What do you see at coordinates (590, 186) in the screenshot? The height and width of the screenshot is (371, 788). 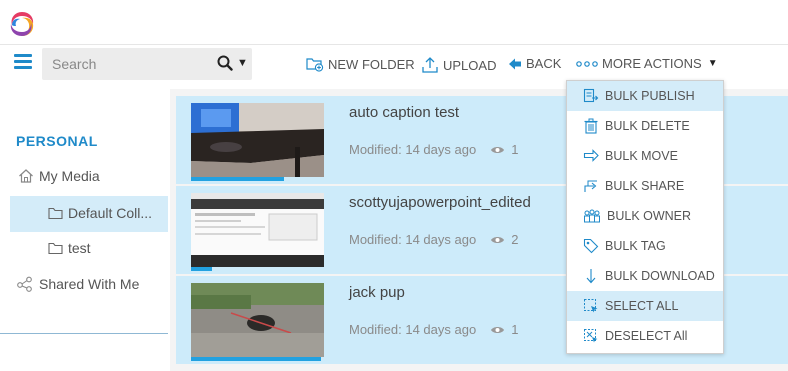 I see `share-icon` at bounding box center [590, 186].